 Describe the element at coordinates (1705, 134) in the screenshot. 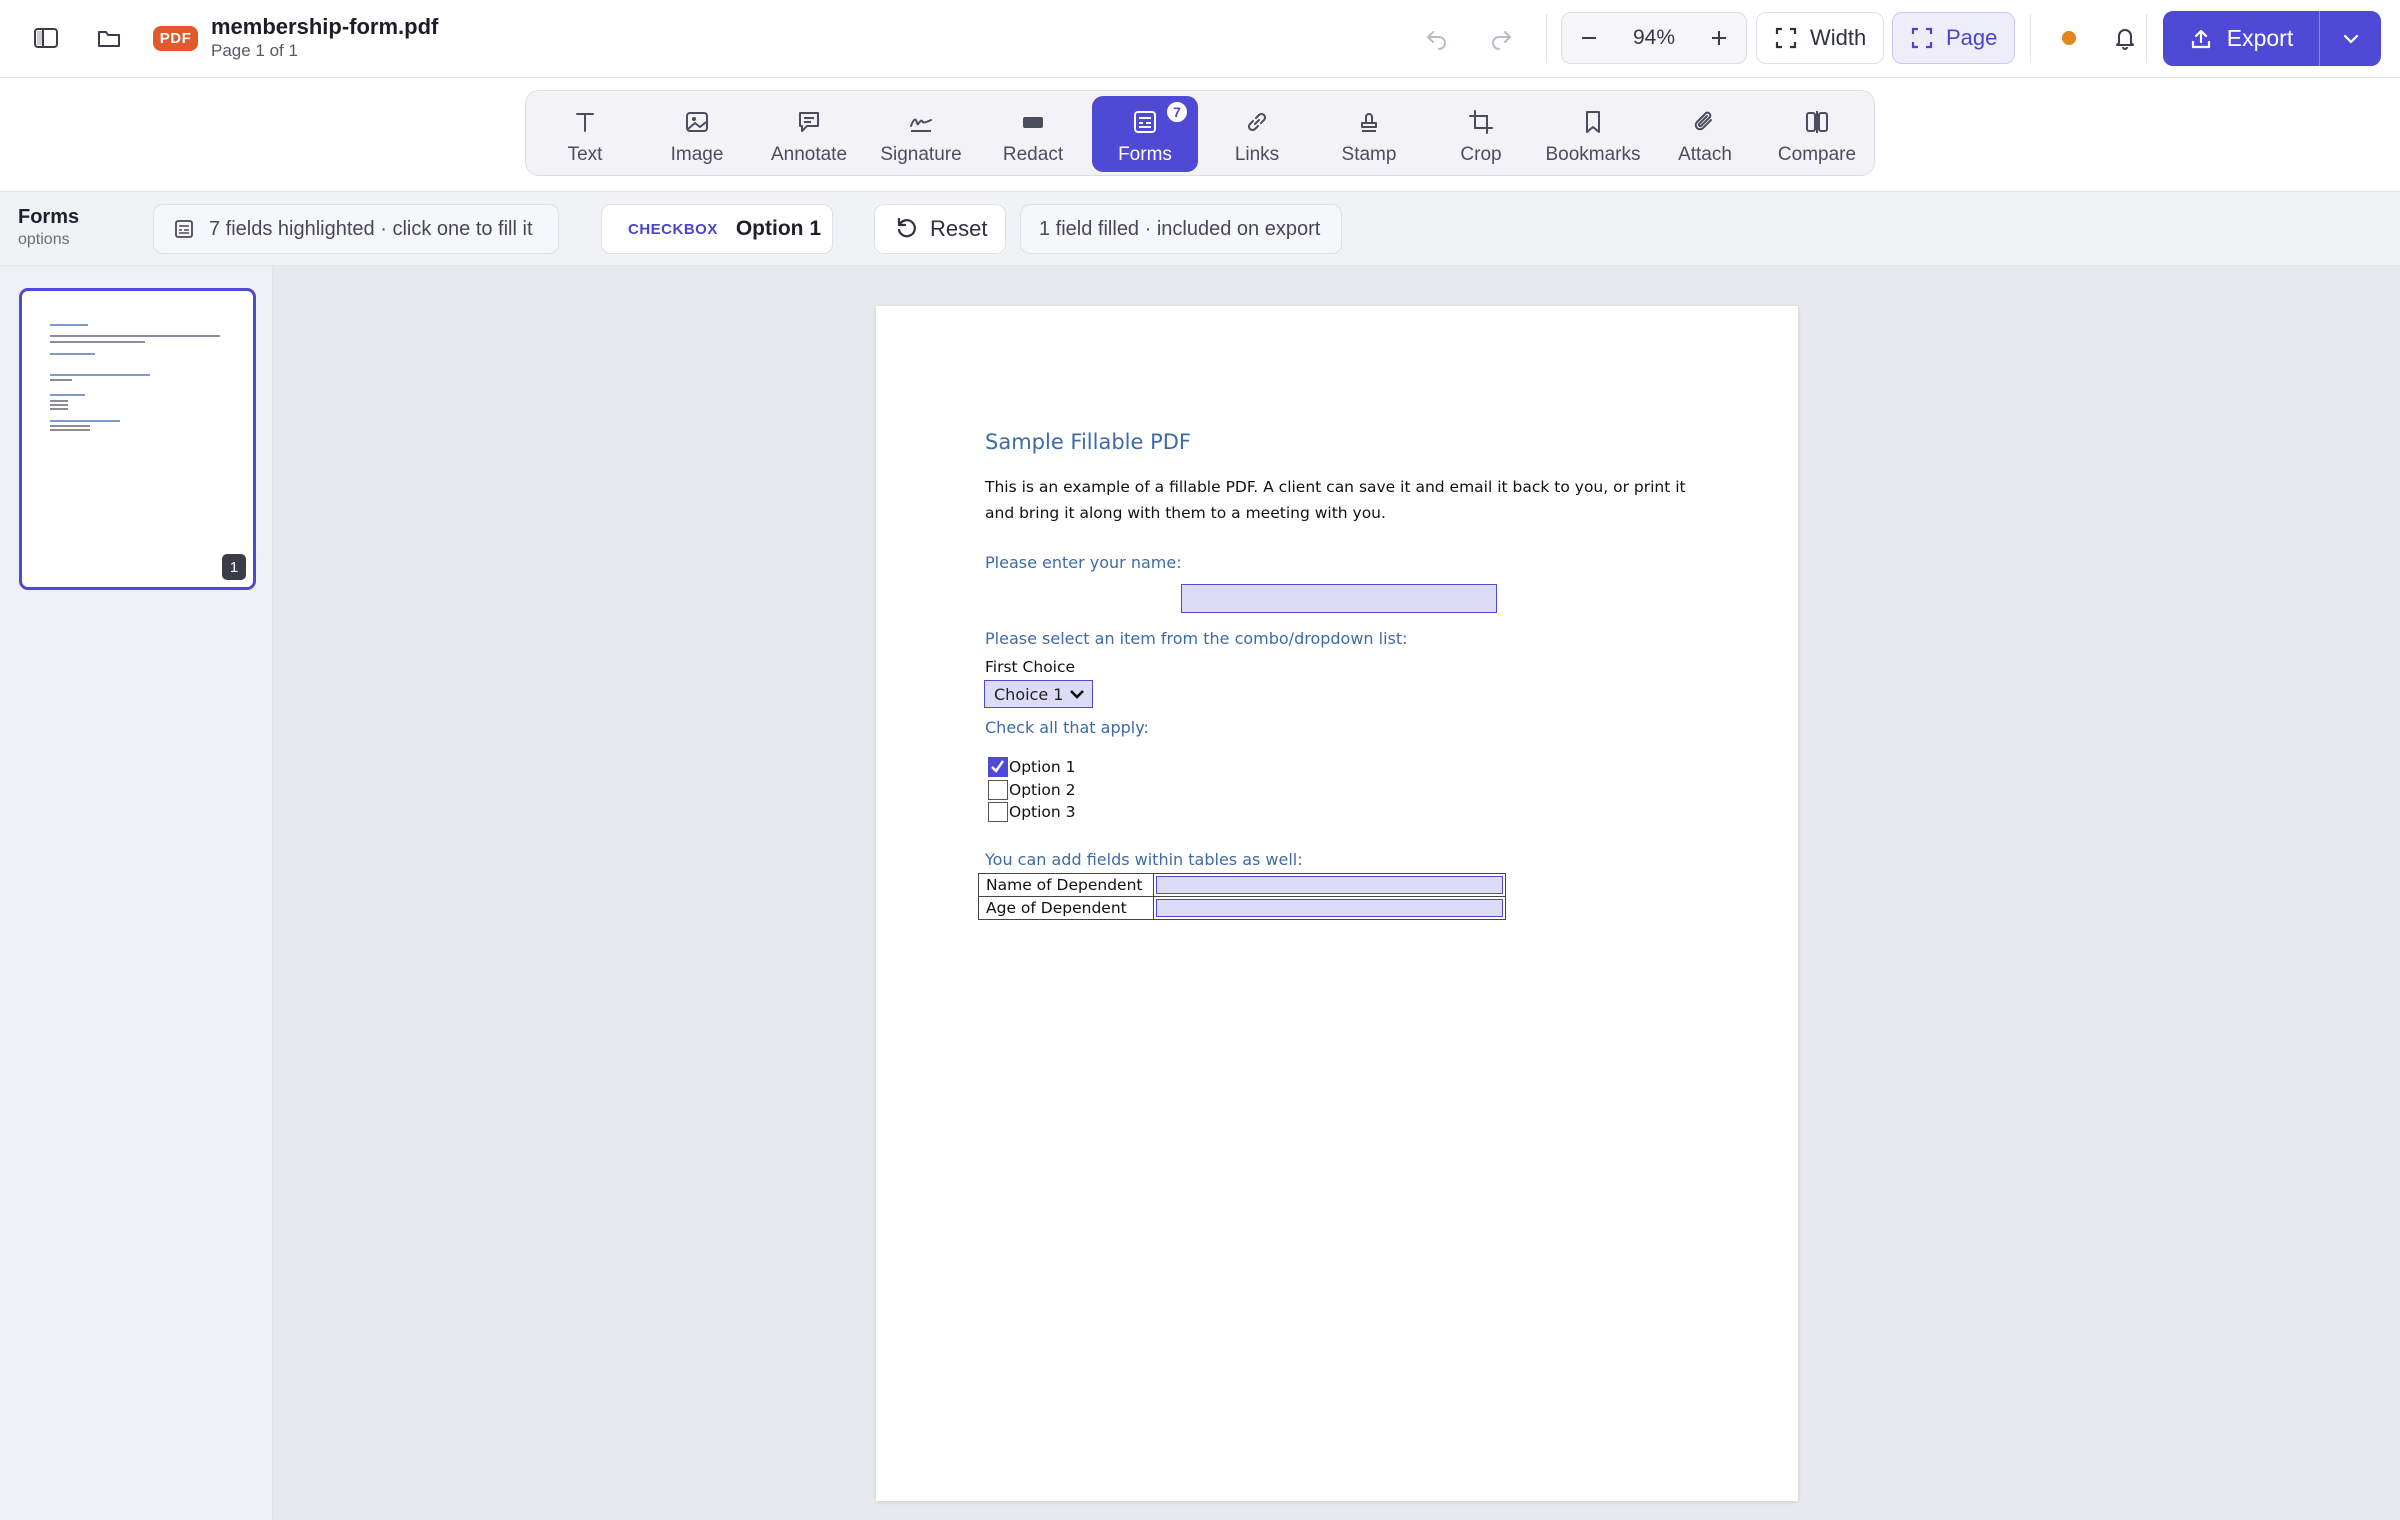

I see `tool-attach: Attach` at that location.